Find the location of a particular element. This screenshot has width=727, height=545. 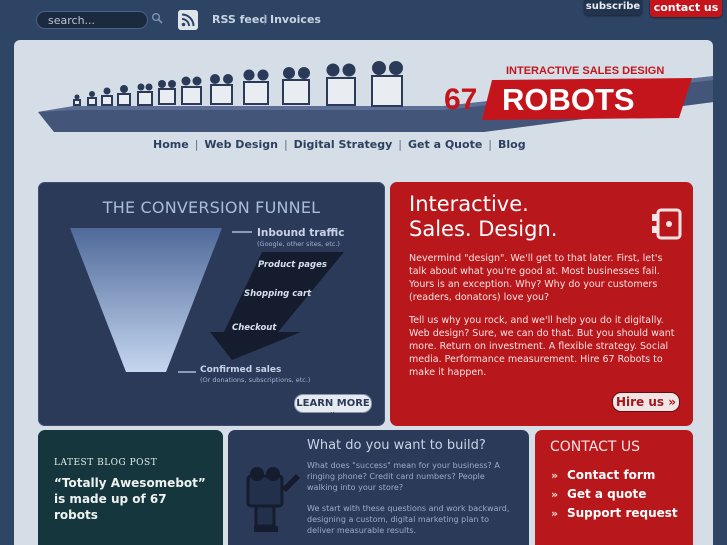

contact-us-button: contact us is located at coordinates (686, 8).